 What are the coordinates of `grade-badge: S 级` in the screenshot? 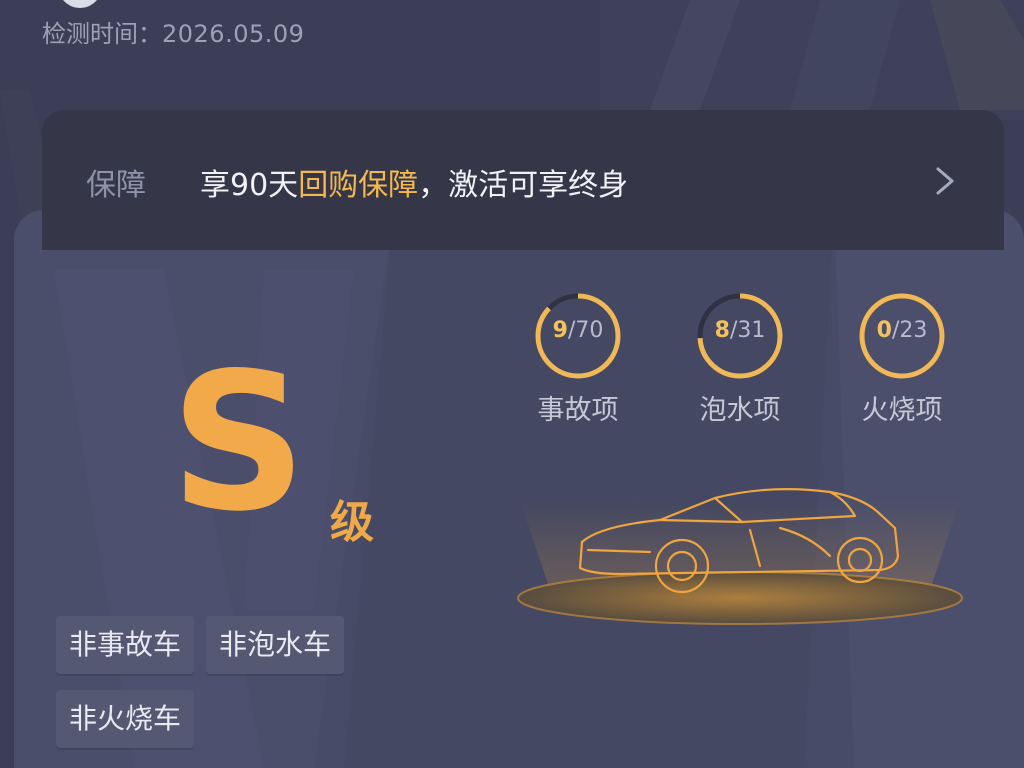 It's located at (272, 442).